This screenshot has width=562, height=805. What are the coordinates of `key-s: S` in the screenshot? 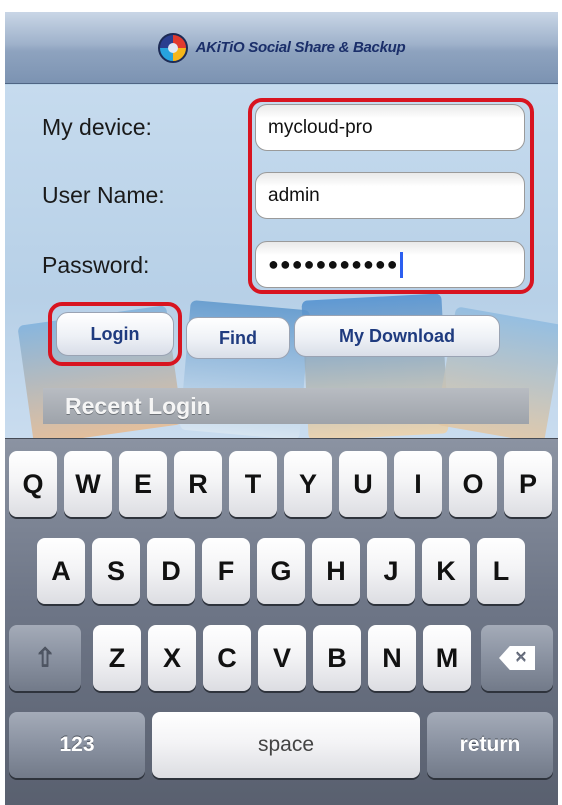 It's located at (116, 571).